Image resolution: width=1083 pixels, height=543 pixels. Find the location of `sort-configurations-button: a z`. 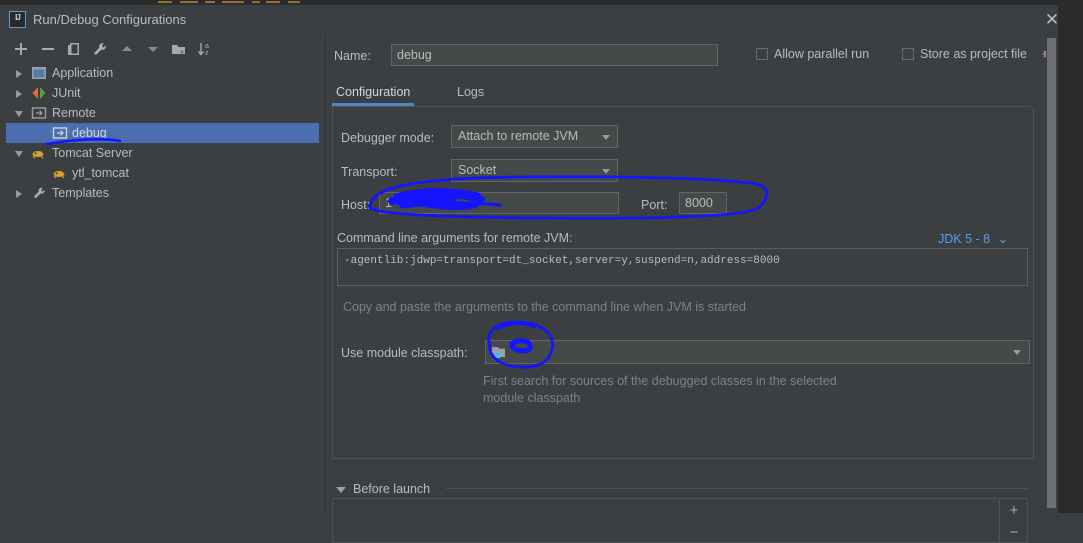

sort-configurations-button: a z is located at coordinates (205, 49).